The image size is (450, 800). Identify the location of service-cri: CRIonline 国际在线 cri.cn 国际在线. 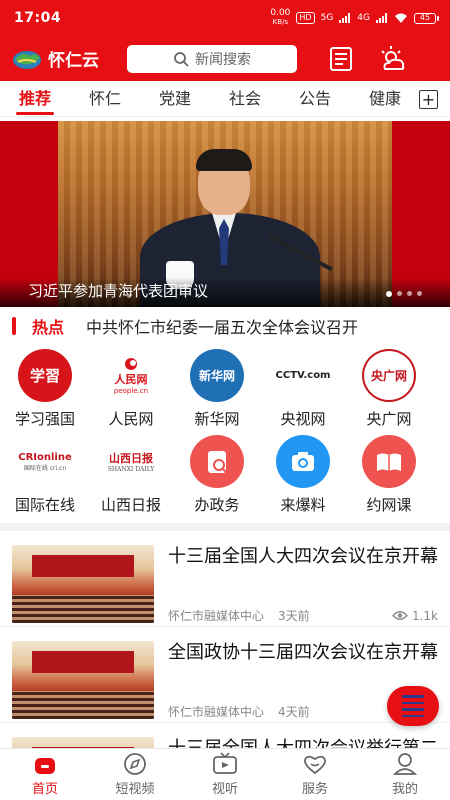
(45, 475).